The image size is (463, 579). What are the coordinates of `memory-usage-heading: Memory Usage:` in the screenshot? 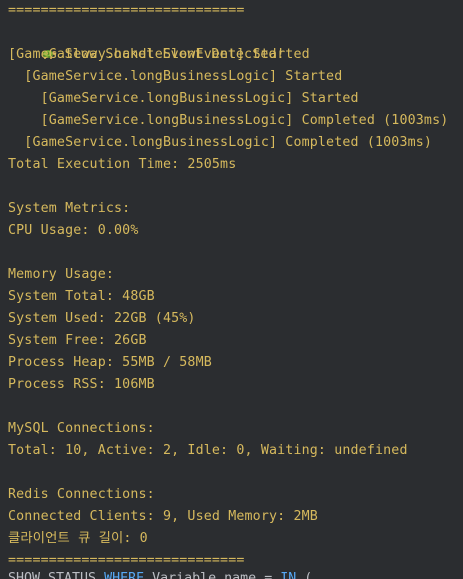 It's located at (61, 274).